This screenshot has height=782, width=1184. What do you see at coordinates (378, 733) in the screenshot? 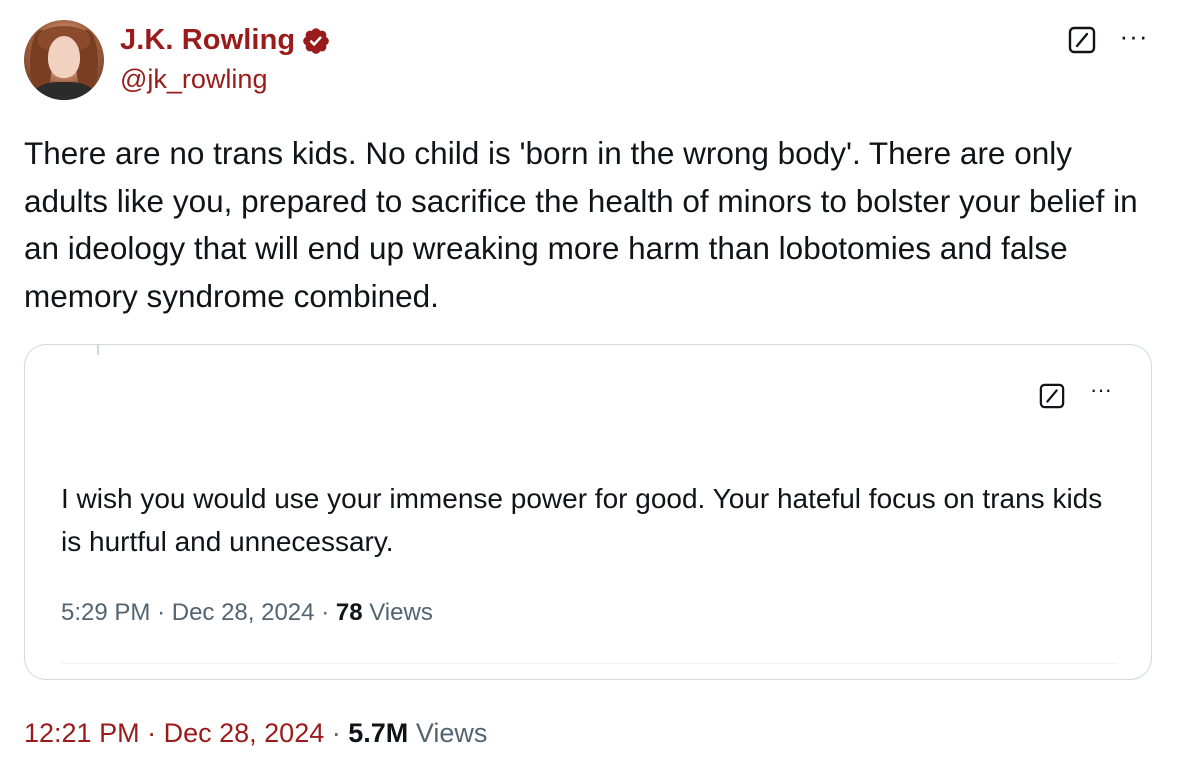
I see `tweet-views-count: 5.7M` at bounding box center [378, 733].